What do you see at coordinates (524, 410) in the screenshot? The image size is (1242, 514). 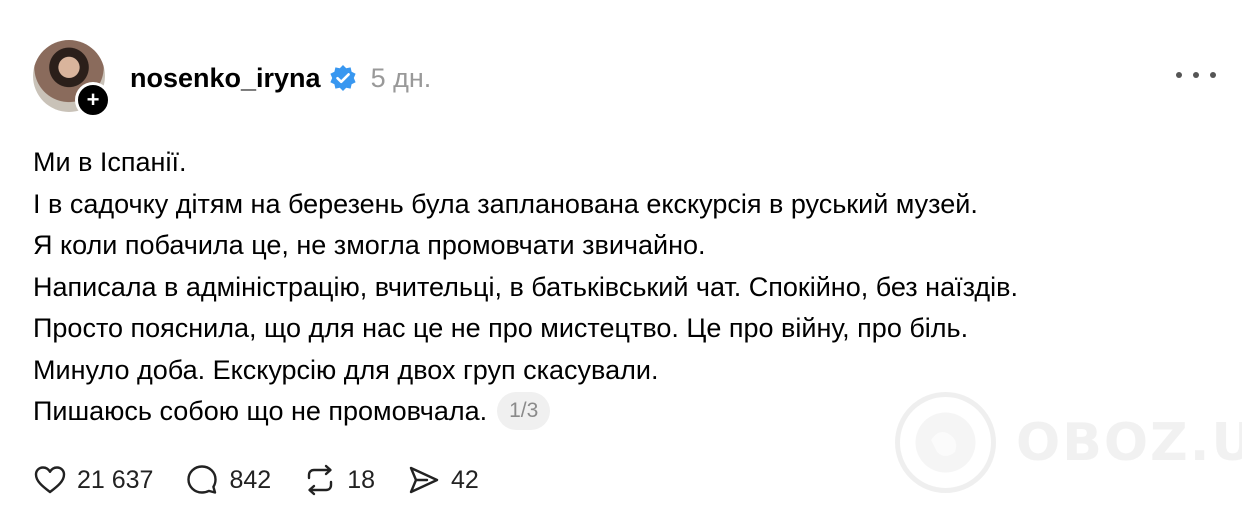 I see `page-indicator: 1/3` at bounding box center [524, 410].